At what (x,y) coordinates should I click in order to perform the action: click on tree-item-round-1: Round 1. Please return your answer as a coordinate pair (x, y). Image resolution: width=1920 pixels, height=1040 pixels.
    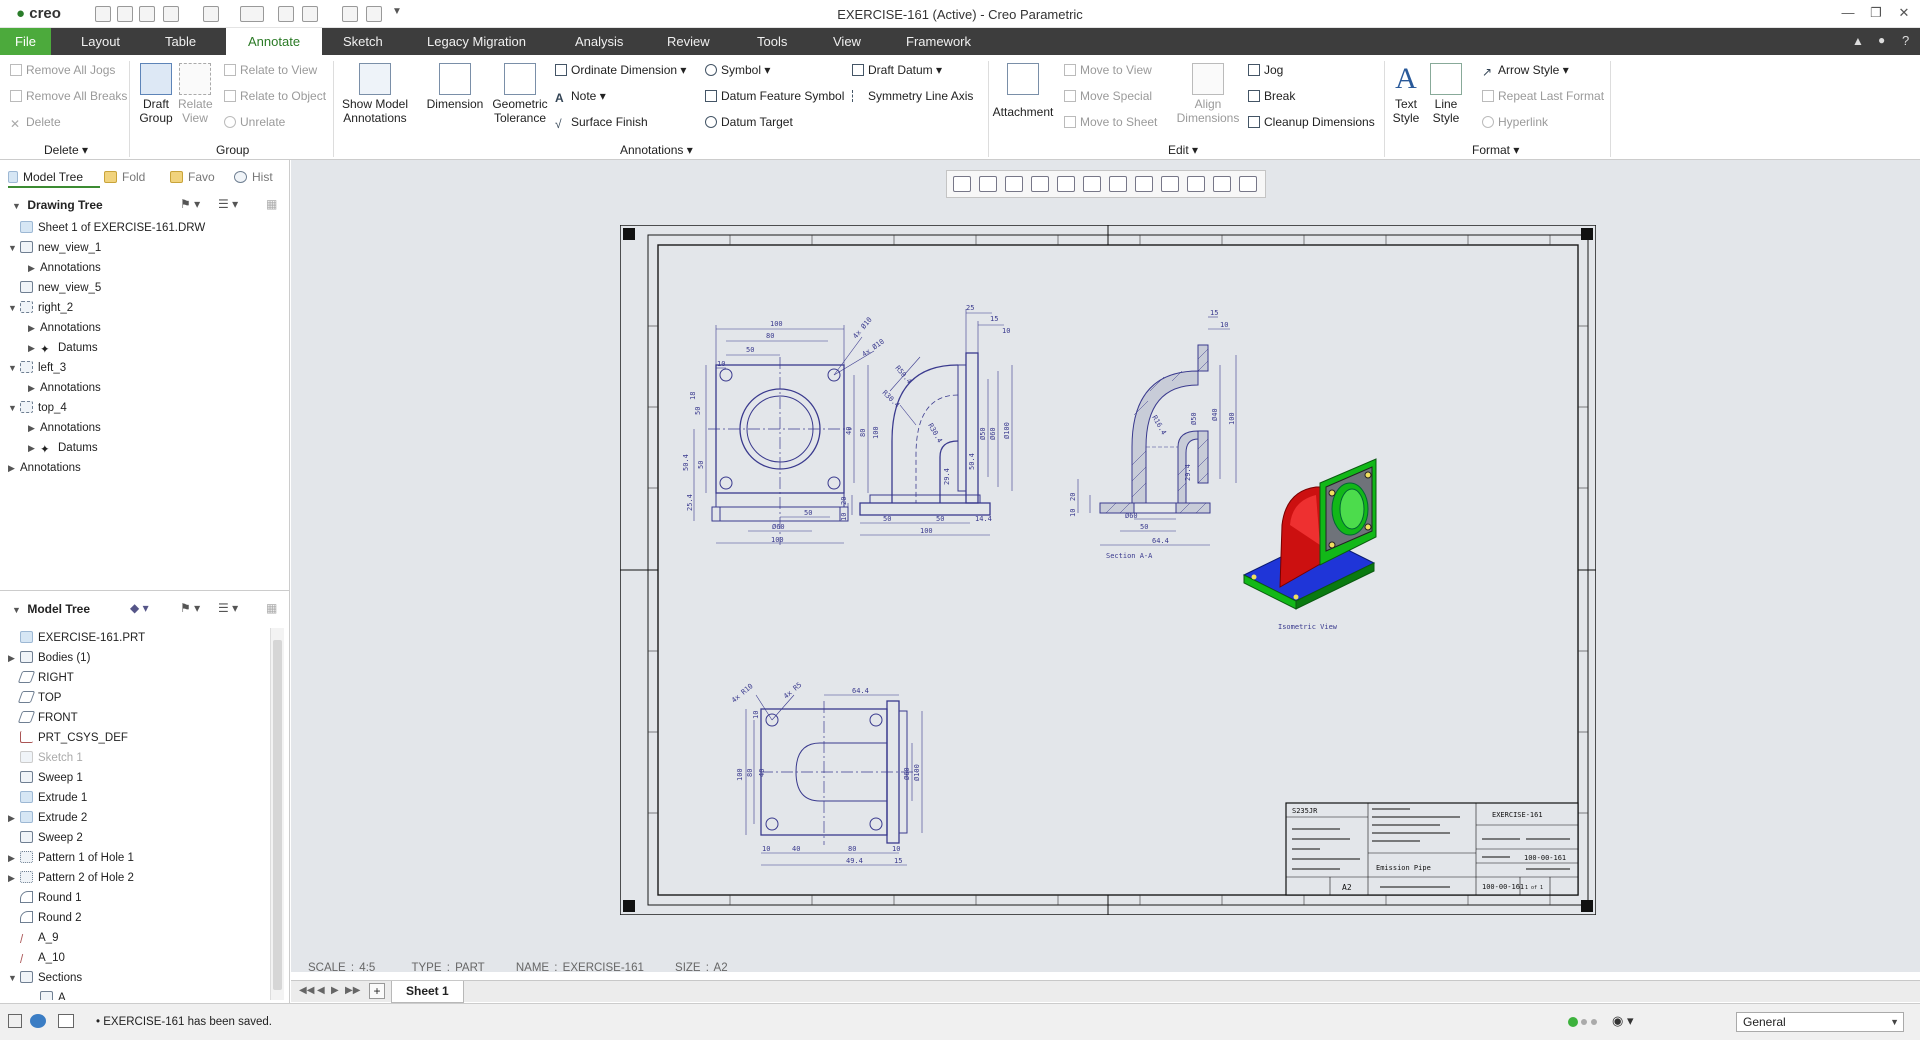
    Looking at the image, I should click on (139, 898).